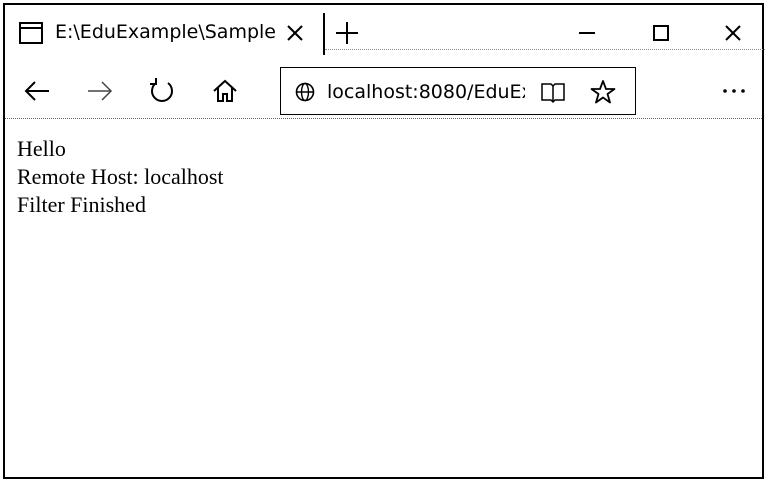 The height and width of the screenshot is (483, 769). Describe the element at coordinates (162, 91) in the screenshot. I see `refresh-icon` at that location.